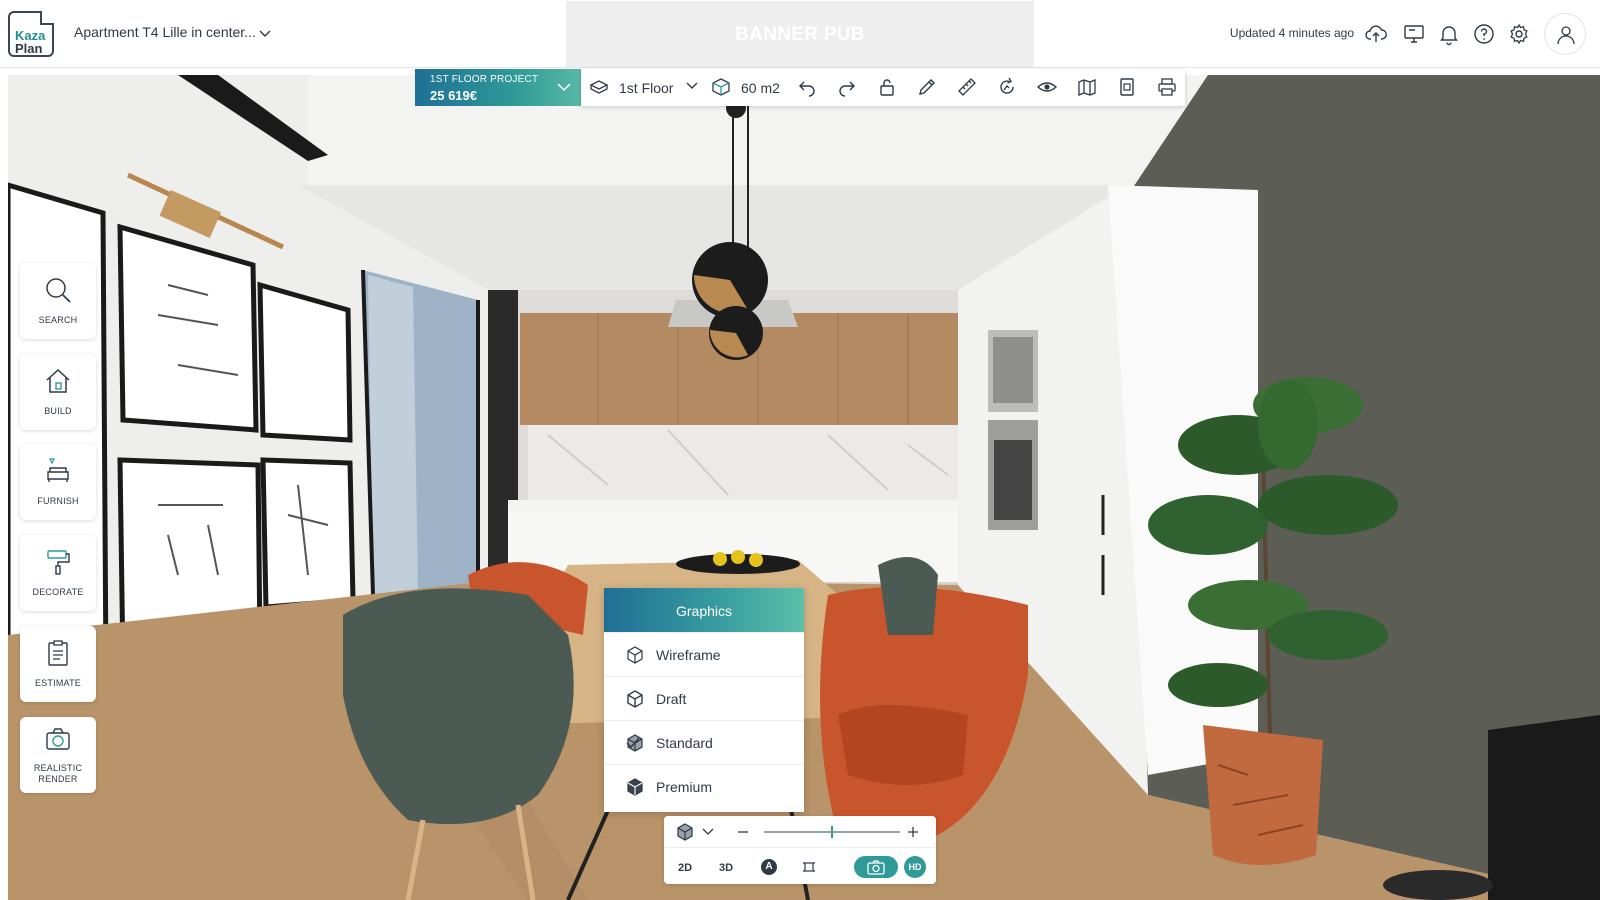 This screenshot has height=900, width=1600. I want to click on hd-render-button: HD, so click(915, 867).